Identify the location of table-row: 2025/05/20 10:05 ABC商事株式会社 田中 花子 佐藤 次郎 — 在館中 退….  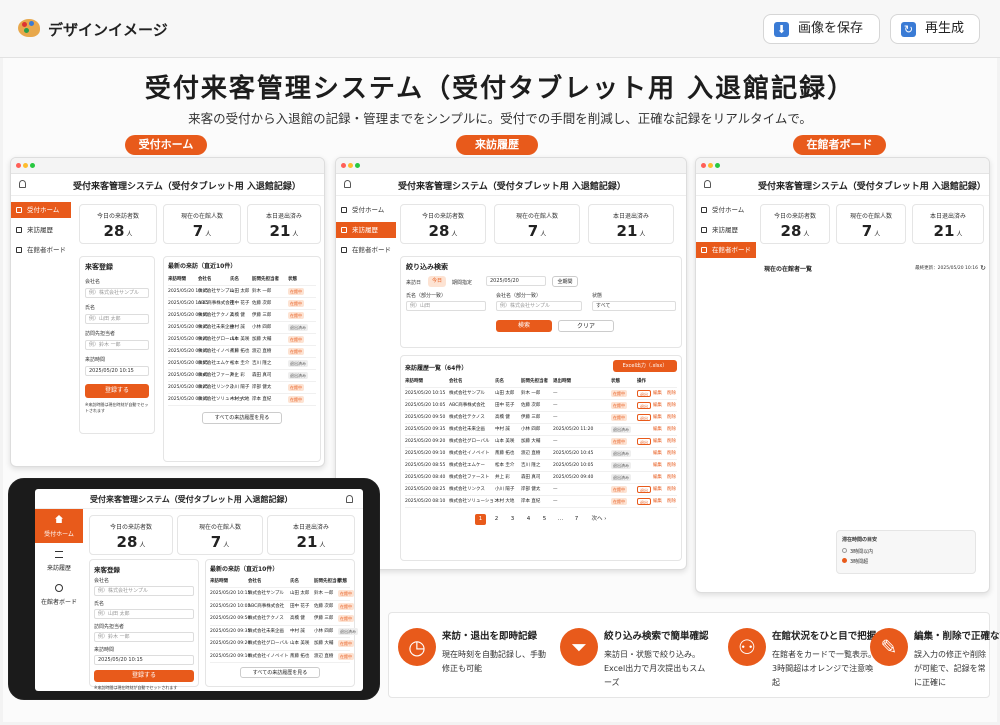
(541, 406).